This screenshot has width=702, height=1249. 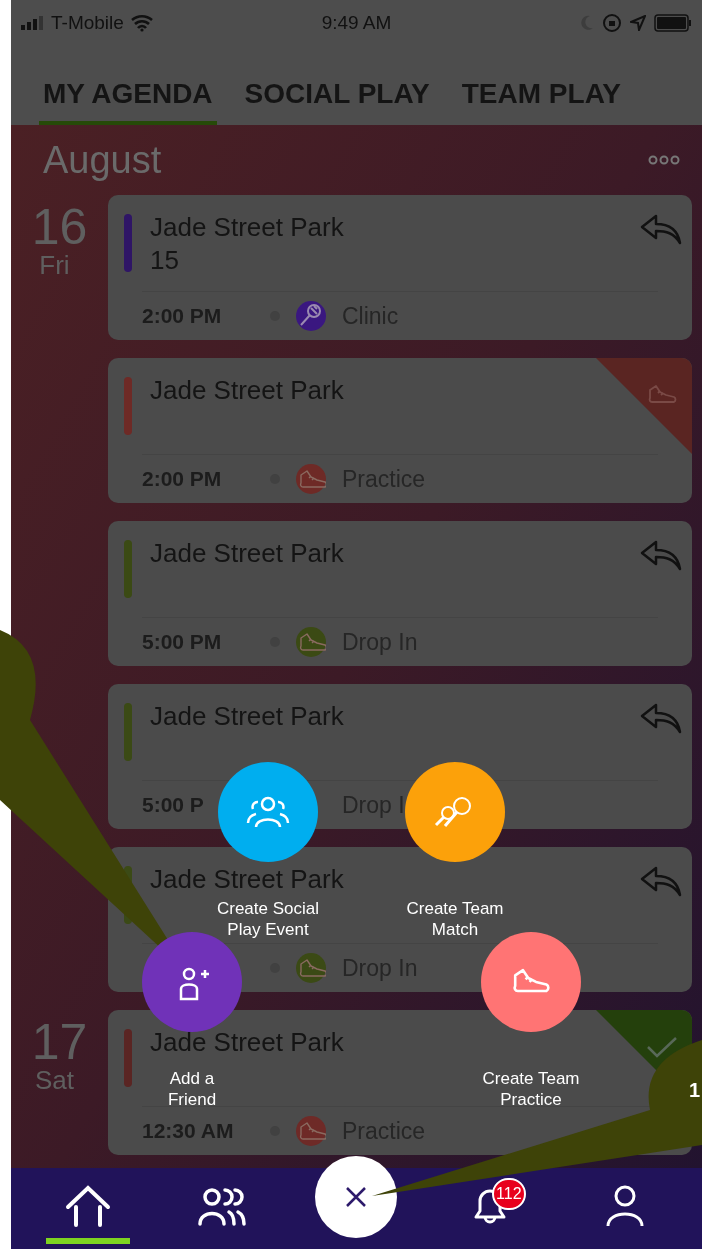 What do you see at coordinates (192, 1089) in the screenshot?
I see `action-menu-label: Add a Friend` at bounding box center [192, 1089].